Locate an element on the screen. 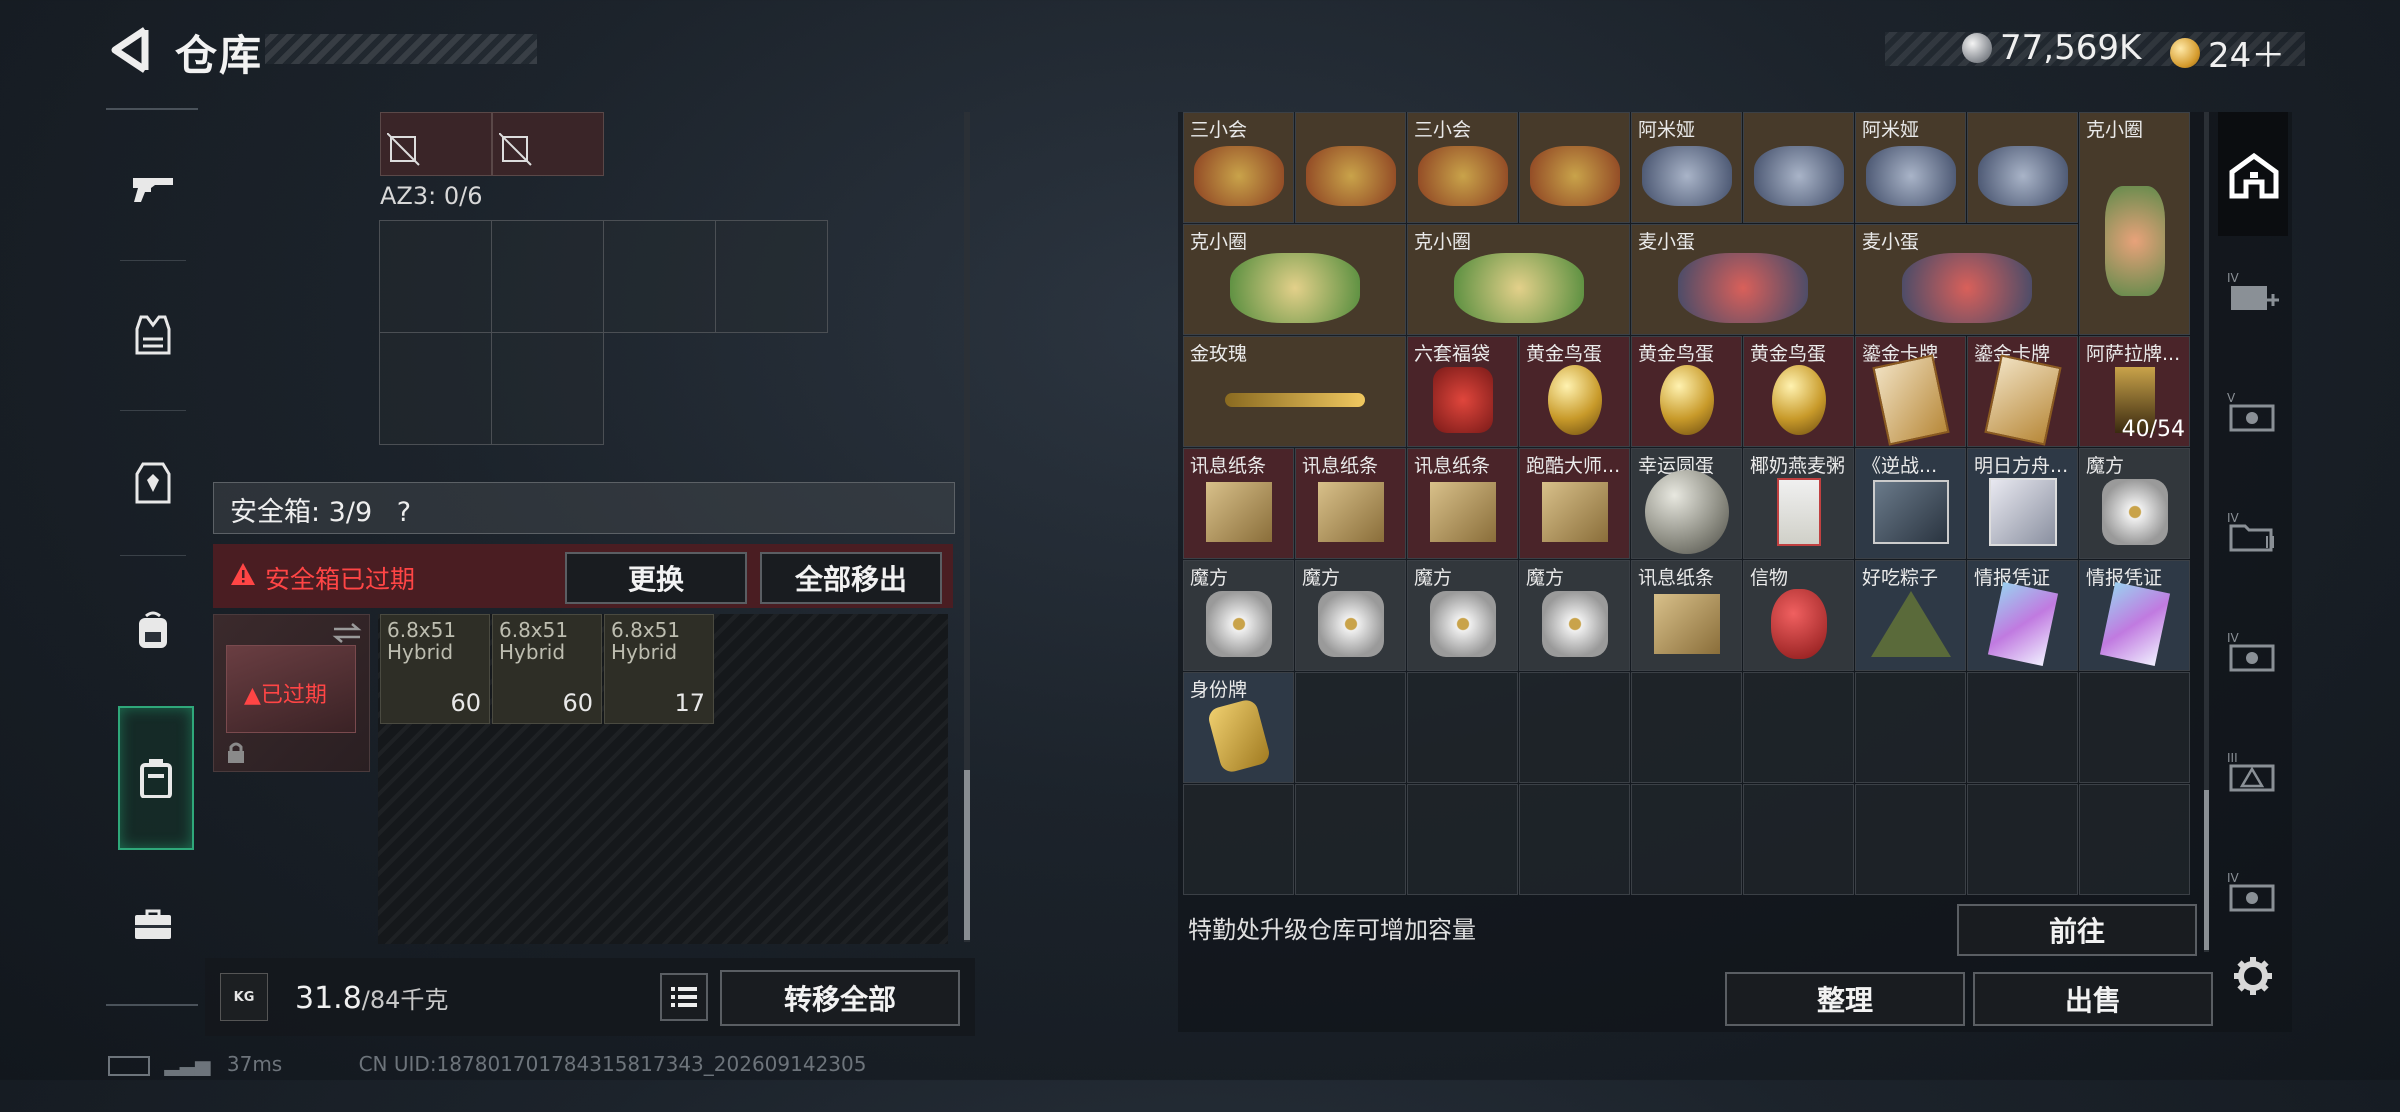 This screenshot has width=2400, height=1112. nav-armor is located at coordinates (153, 335).